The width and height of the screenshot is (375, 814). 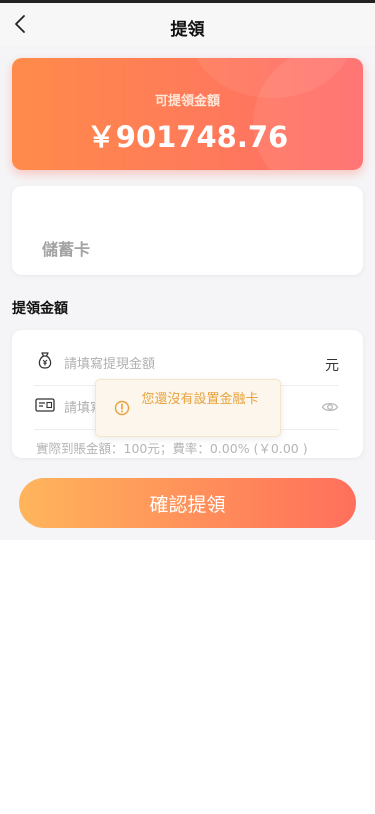 What do you see at coordinates (187, 30) in the screenshot?
I see `page-title: 提領` at bounding box center [187, 30].